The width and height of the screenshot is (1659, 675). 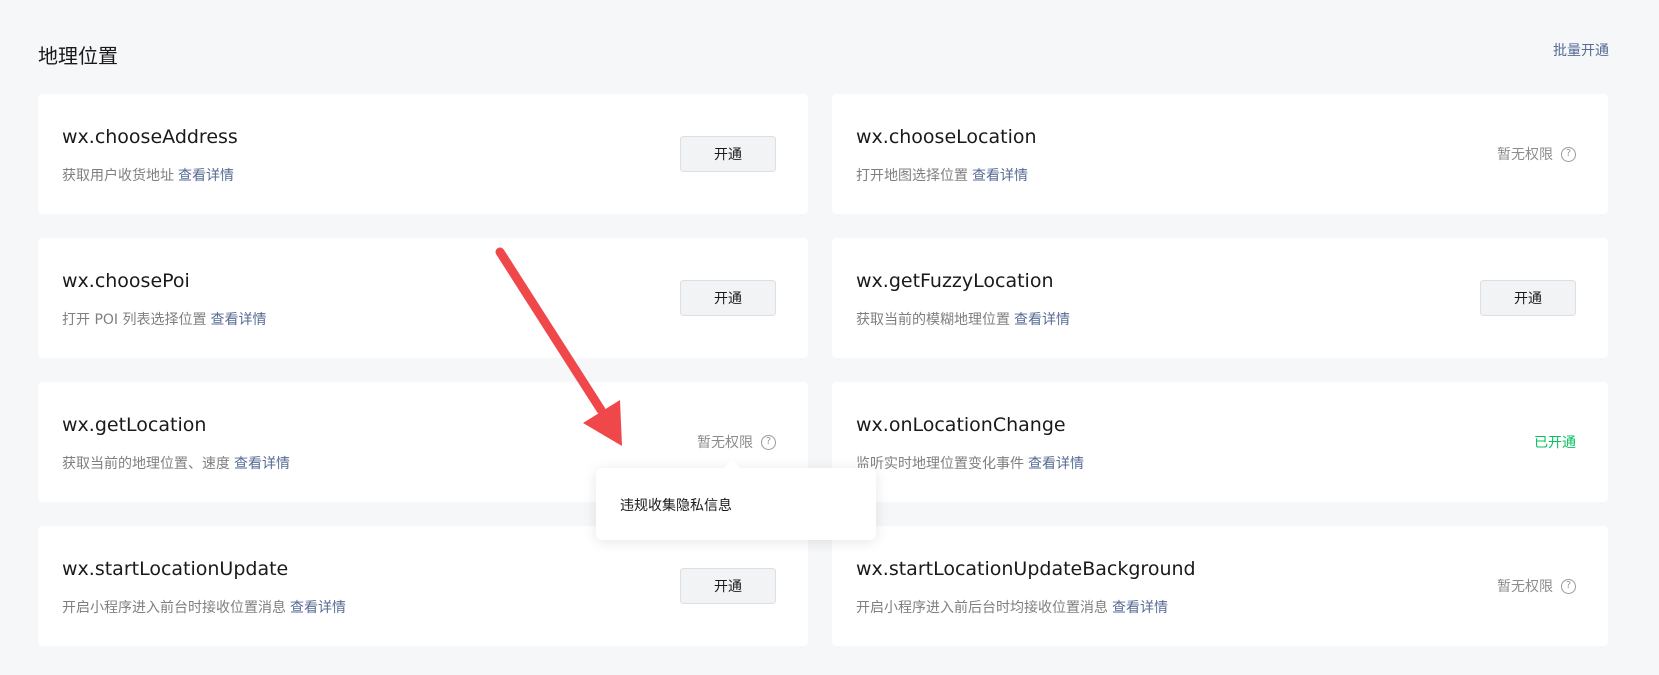 What do you see at coordinates (1026, 569) in the screenshot?
I see `api-name: wx.startLocationUpdateBackground` at bounding box center [1026, 569].